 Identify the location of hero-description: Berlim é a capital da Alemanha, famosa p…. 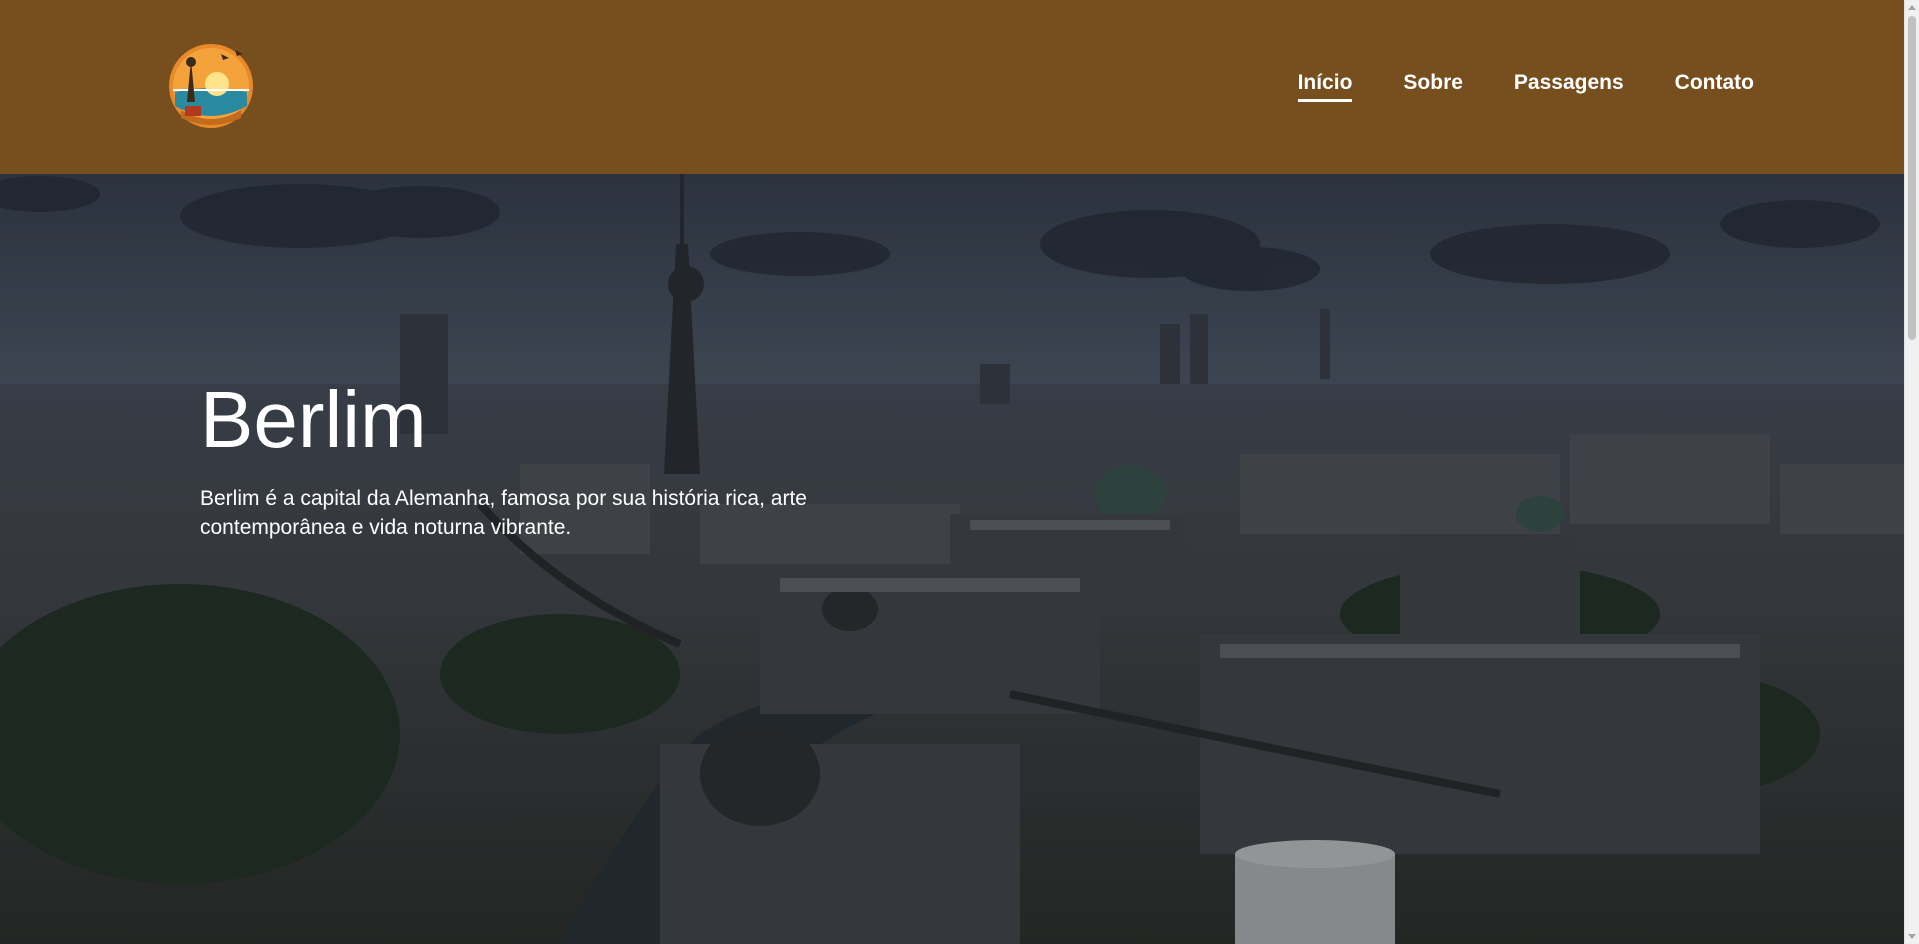
(503, 513).